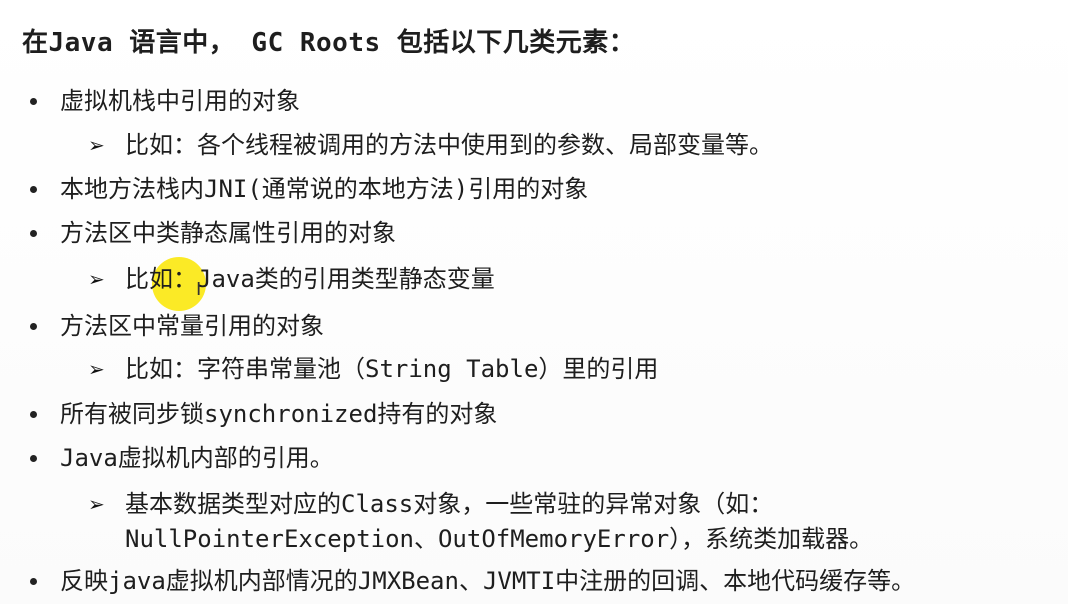 This screenshot has height=604, width=1068. Describe the element at coordinates (310, 279) in the screenshot. I see `list-item: 比如：Java类的引用类型静态变量` at that location.